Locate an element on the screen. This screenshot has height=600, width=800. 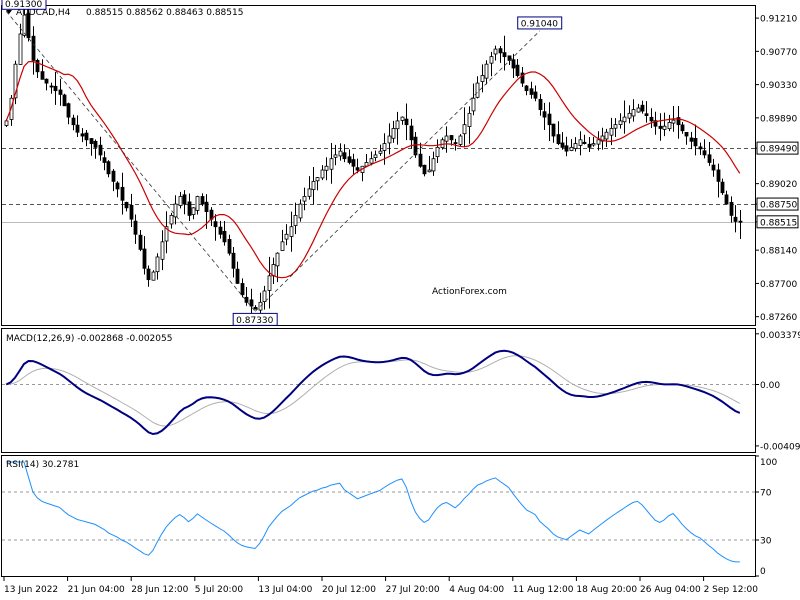
time-tick-label: 2 Sep 12:00 is located at coordinates (731, 590).